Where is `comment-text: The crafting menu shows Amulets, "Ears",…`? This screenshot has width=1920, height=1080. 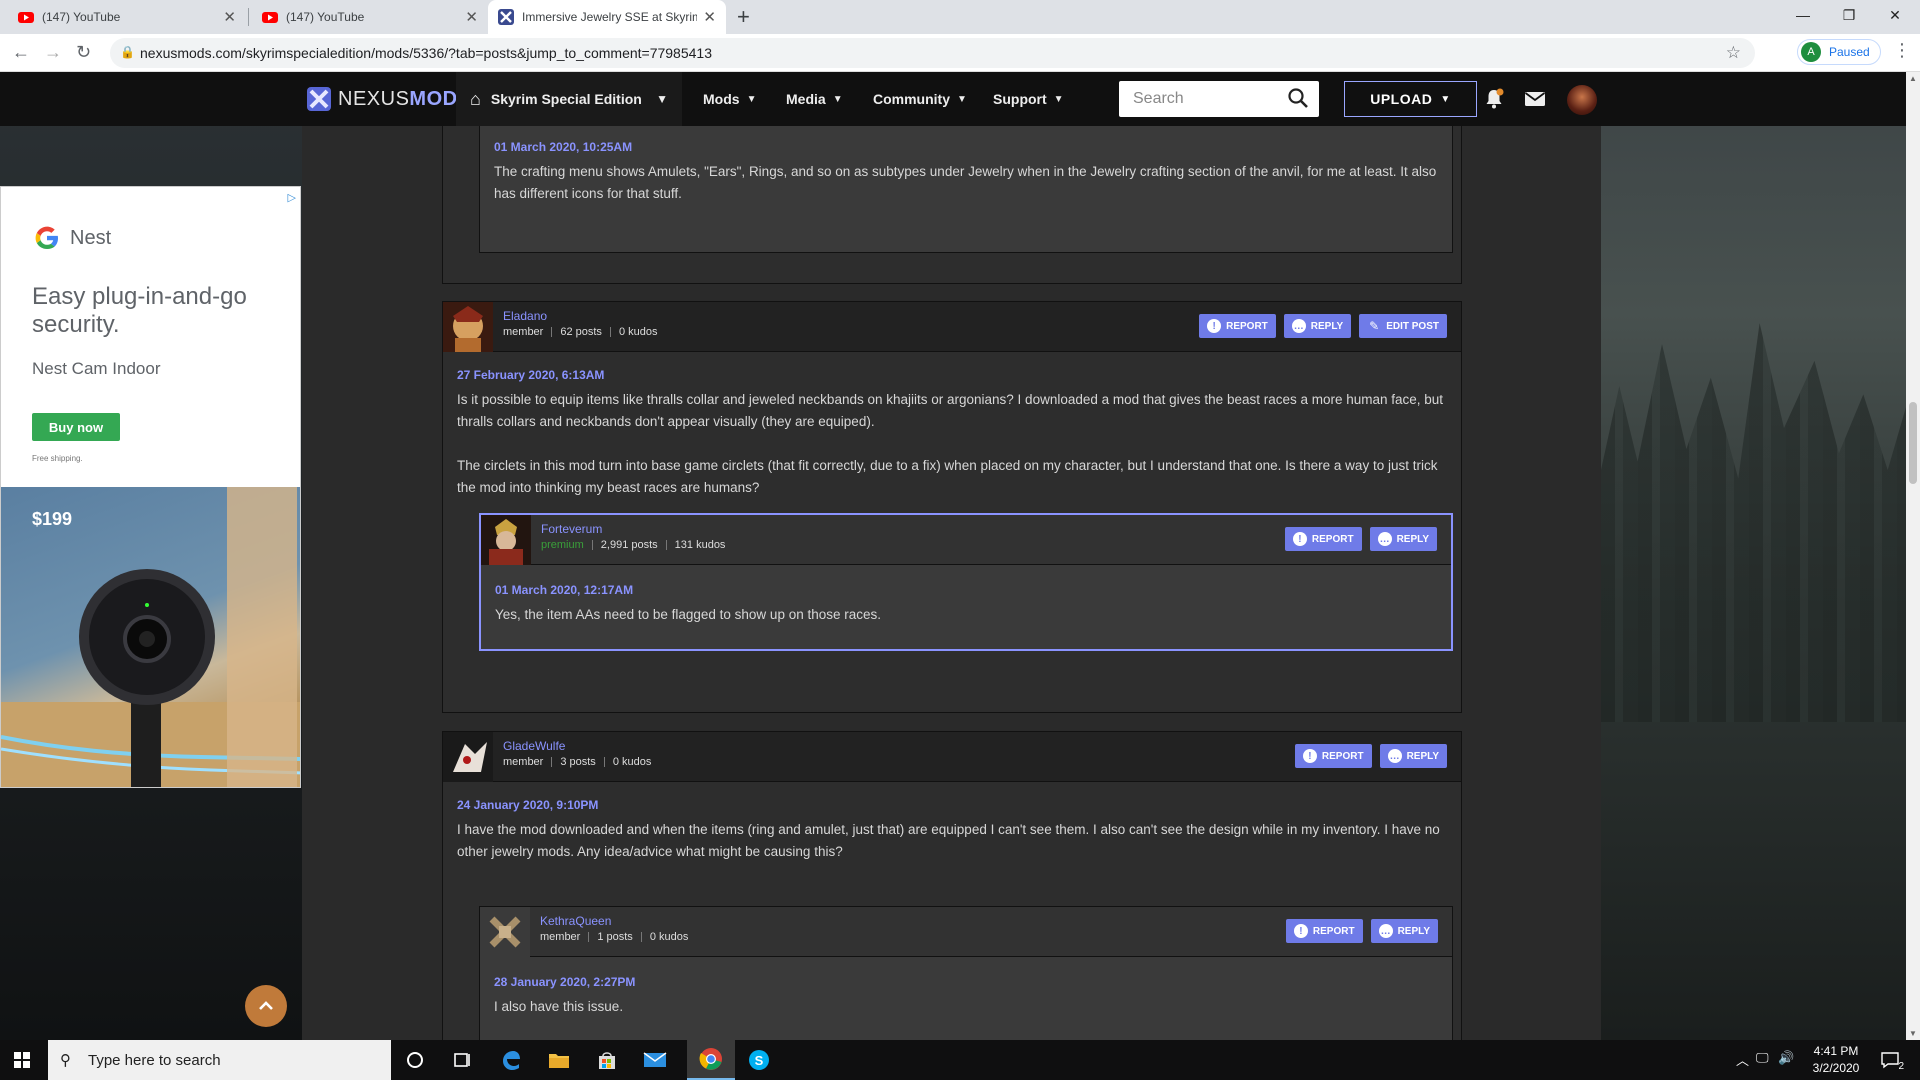 comment-text: The crafting menu shows Amulets, "Ears",… is located at coordinates (965, 182).